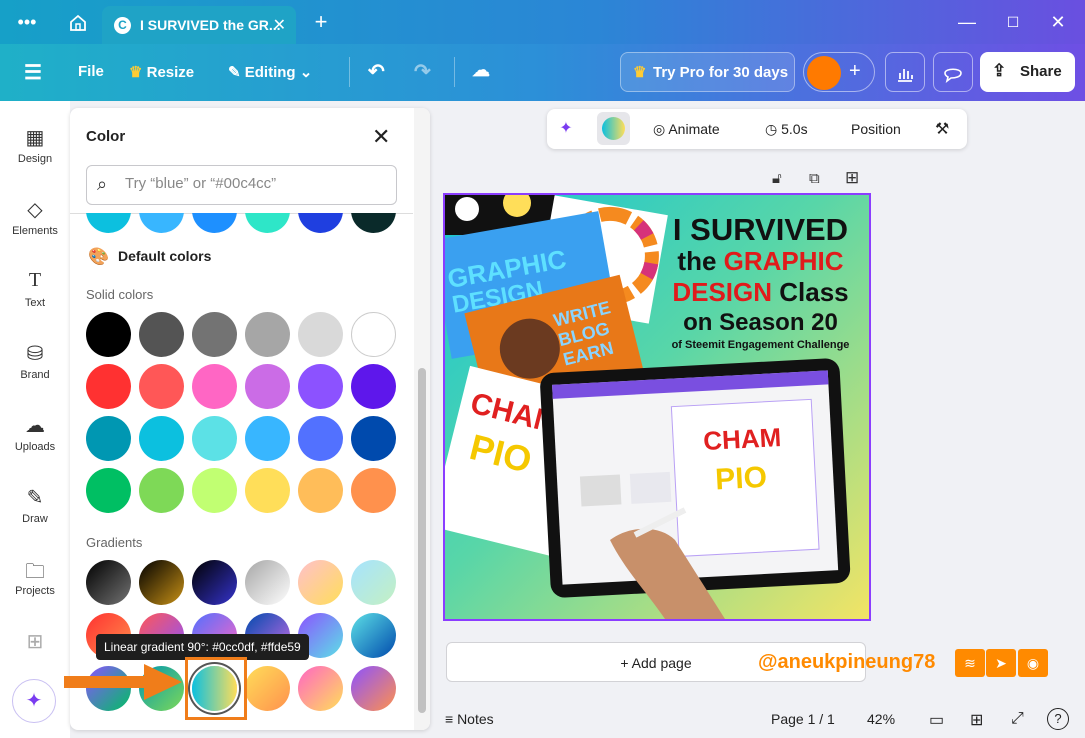 This screenshot has width=1085, height=738. What do you see at coordinates (136, 72) in the screenshot?
I see `crown-icon: ♛` at bounding box center [136, 72].